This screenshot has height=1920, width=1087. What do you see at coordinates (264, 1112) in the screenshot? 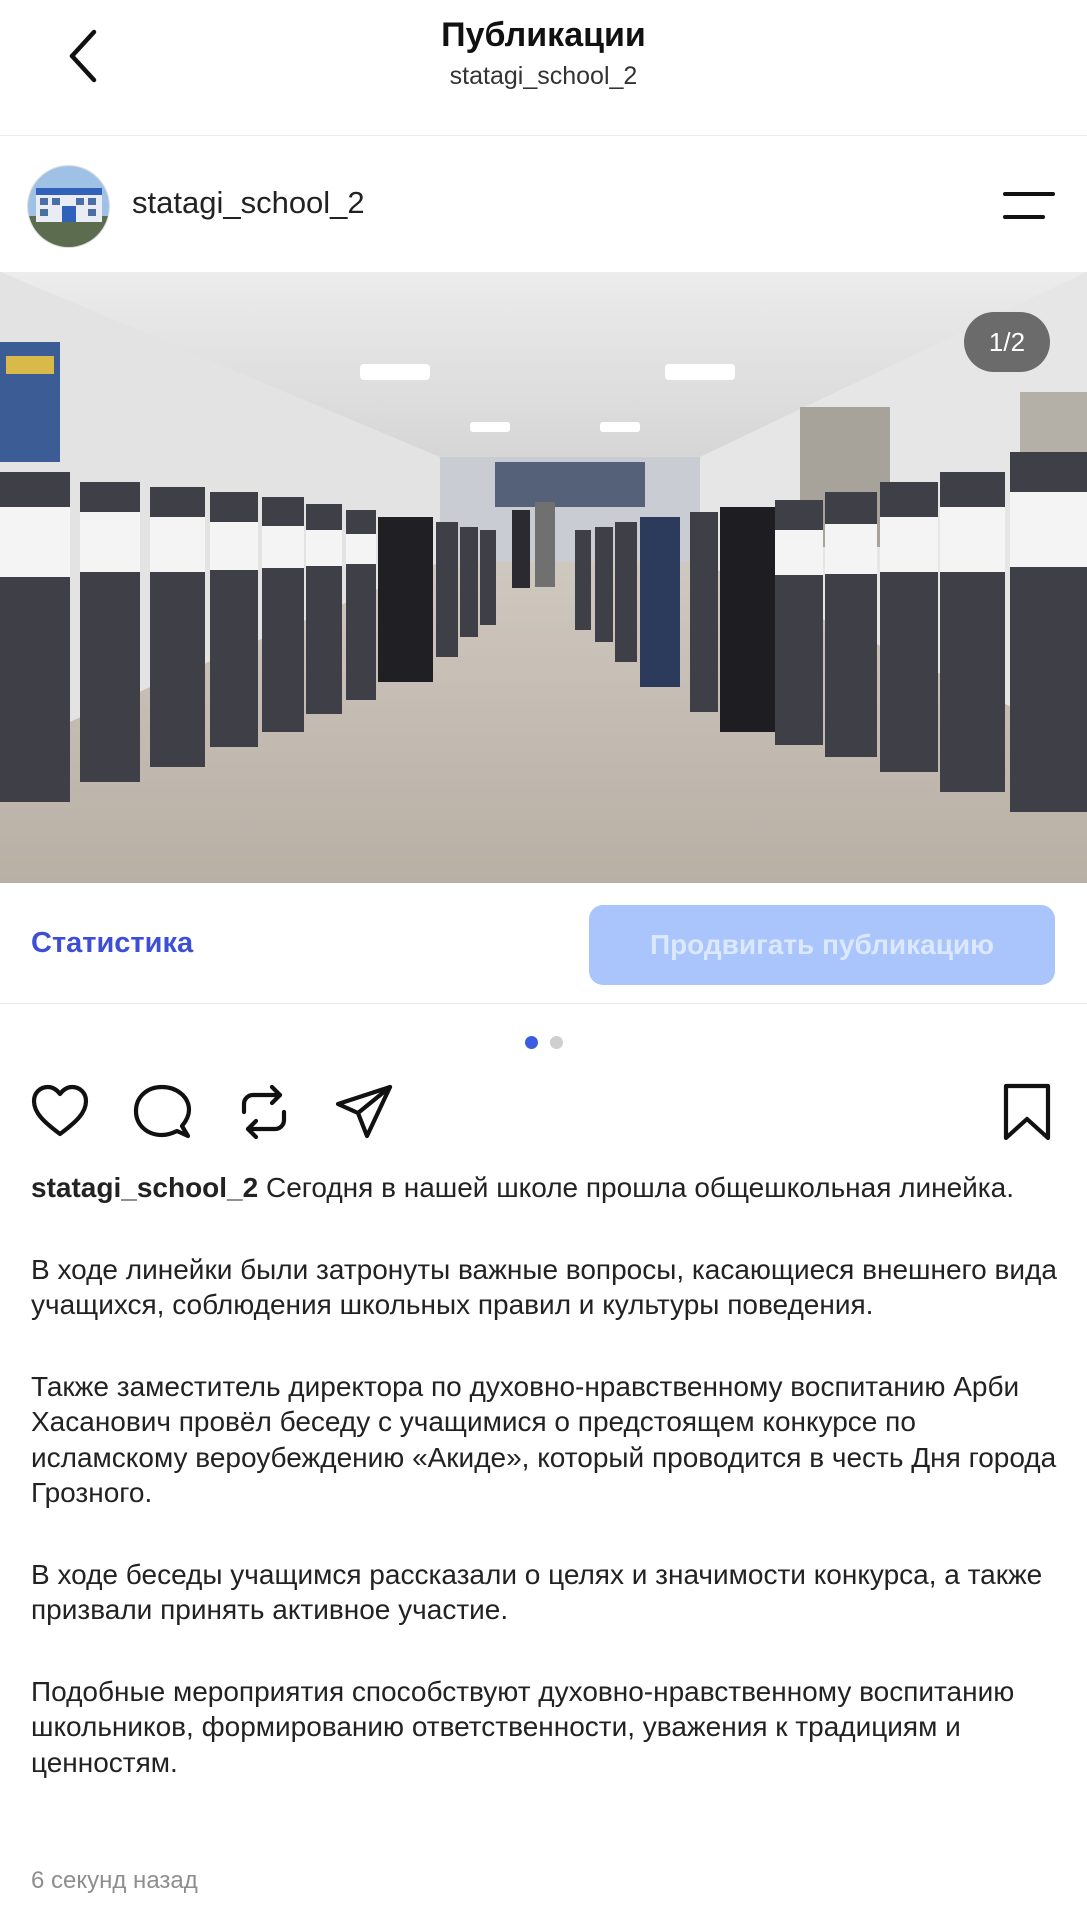
I see `repost-icon` at bounding box center [264, 1112].